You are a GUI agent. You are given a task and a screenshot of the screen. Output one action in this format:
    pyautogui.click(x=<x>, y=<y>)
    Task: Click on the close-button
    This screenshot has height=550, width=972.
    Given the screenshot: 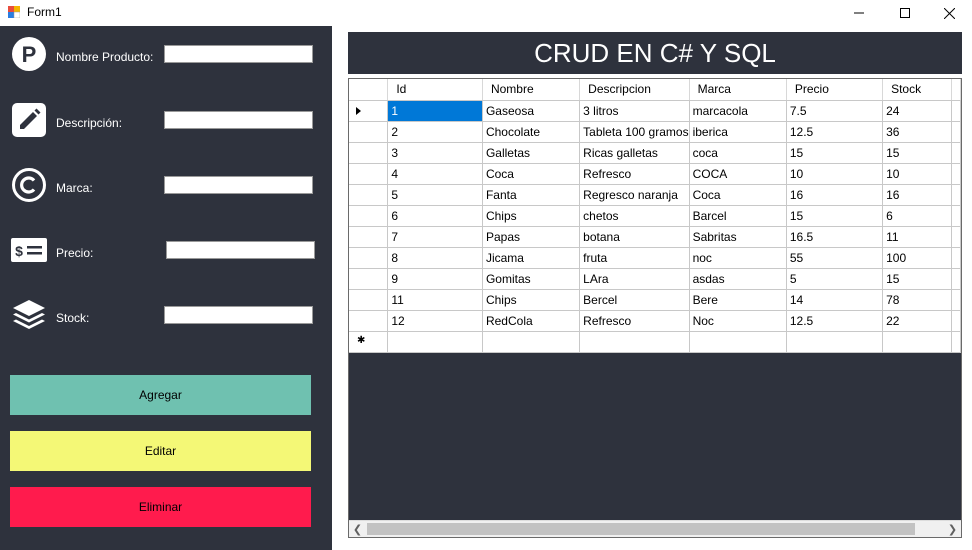 What is the action you would take?
    pyautogui.click(x=949, y=13)
    